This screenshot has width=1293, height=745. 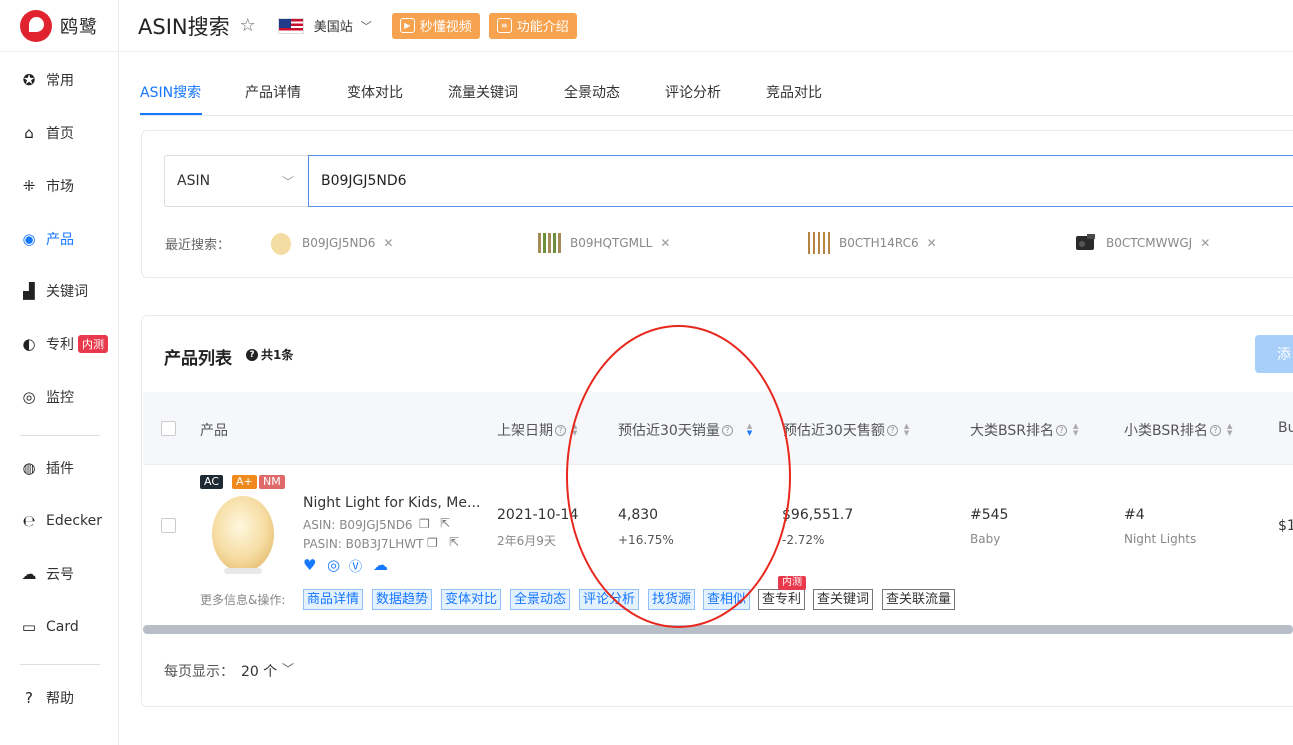 I want to click on site-selector: 美国站, so click(x=333, y=25).